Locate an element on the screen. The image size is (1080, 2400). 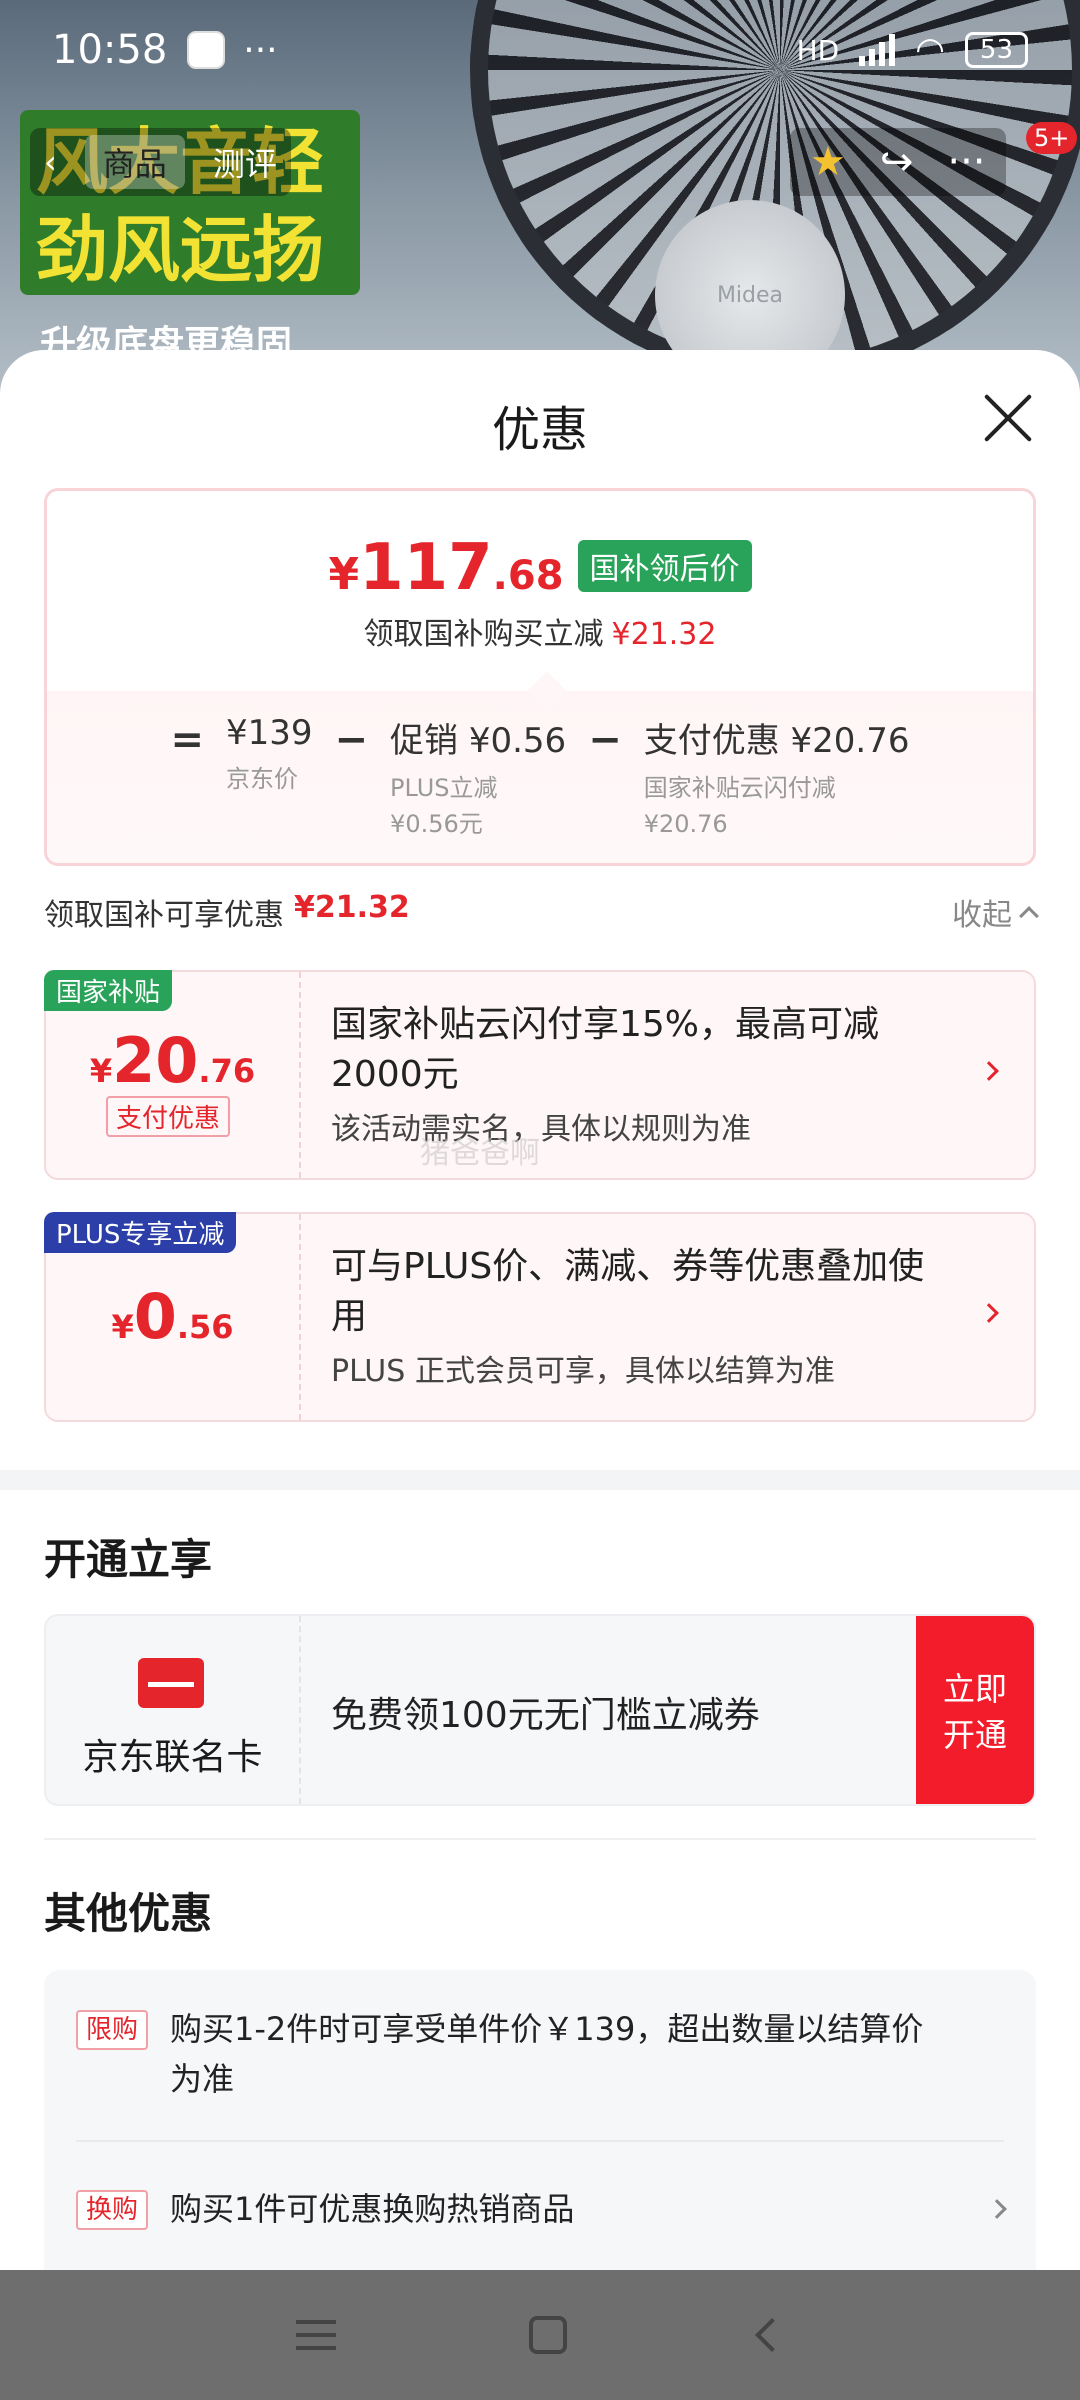
share-icon: ↪ is located at coordinates (897, 162).